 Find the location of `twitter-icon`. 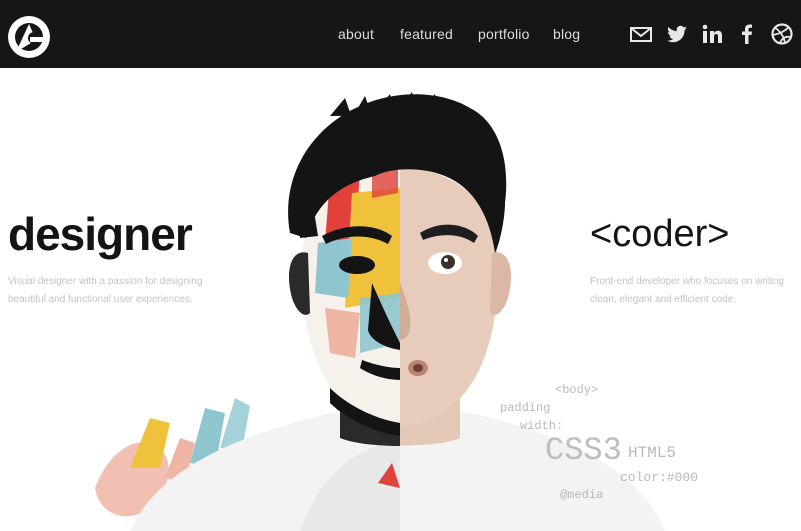

twitter-icon is located at coordinates (677, 34).